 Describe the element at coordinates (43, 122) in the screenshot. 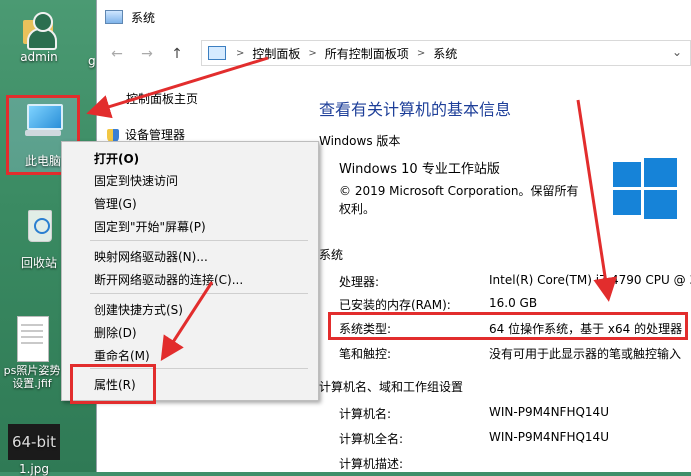

I see `computer-icon` at that location.